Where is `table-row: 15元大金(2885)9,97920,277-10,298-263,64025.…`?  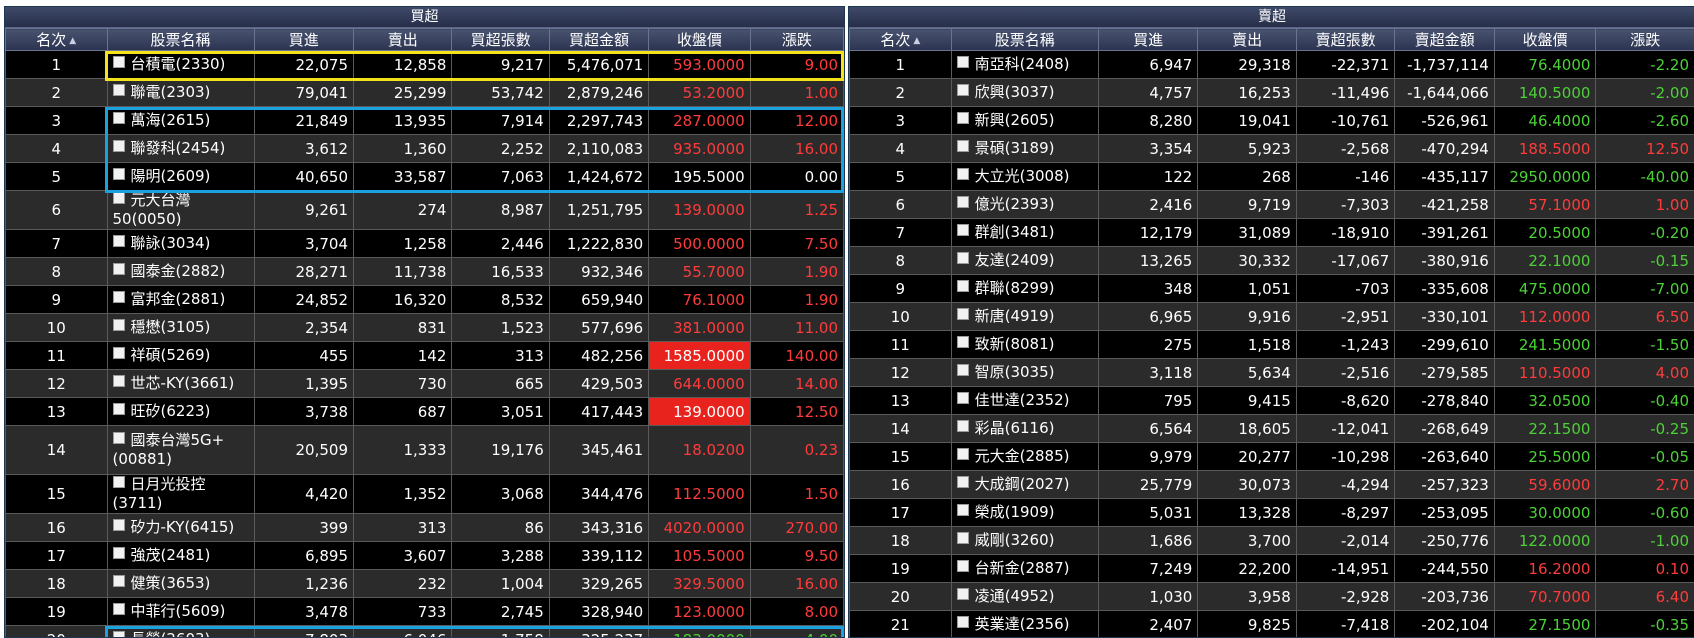 table-row: 15元大金(2885)9,97920,277-10,298-263,64025.… is located at coordinates (1272, 457).